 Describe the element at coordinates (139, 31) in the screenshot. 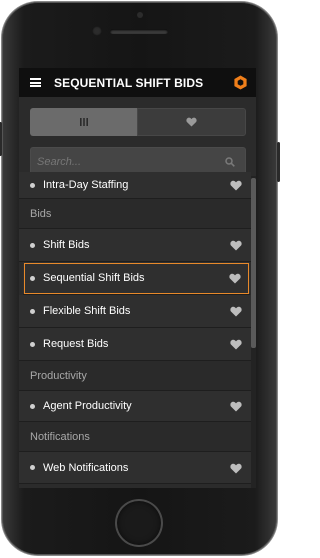

I see `earpiece-speaker` at that location.